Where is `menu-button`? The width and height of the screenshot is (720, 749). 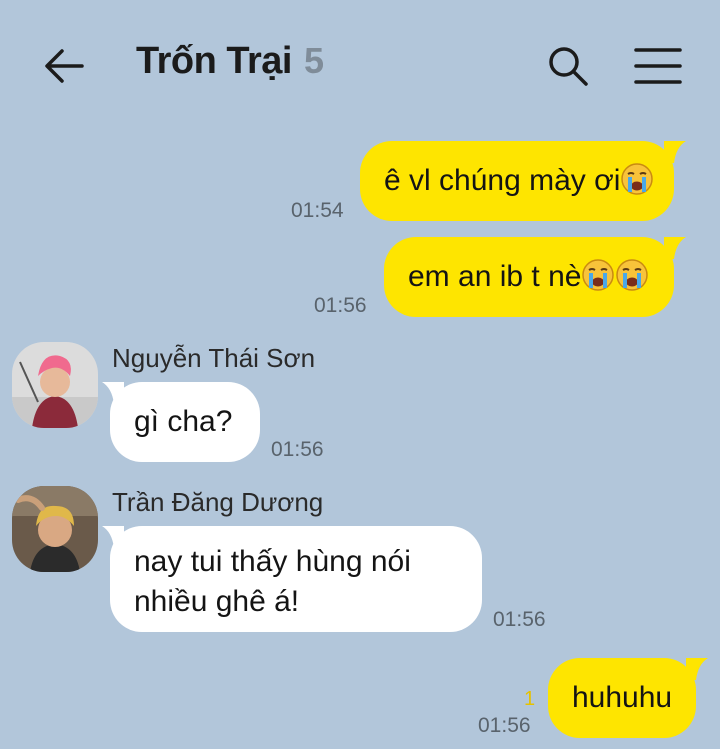 menu-button is located at coordinates (658, 66).